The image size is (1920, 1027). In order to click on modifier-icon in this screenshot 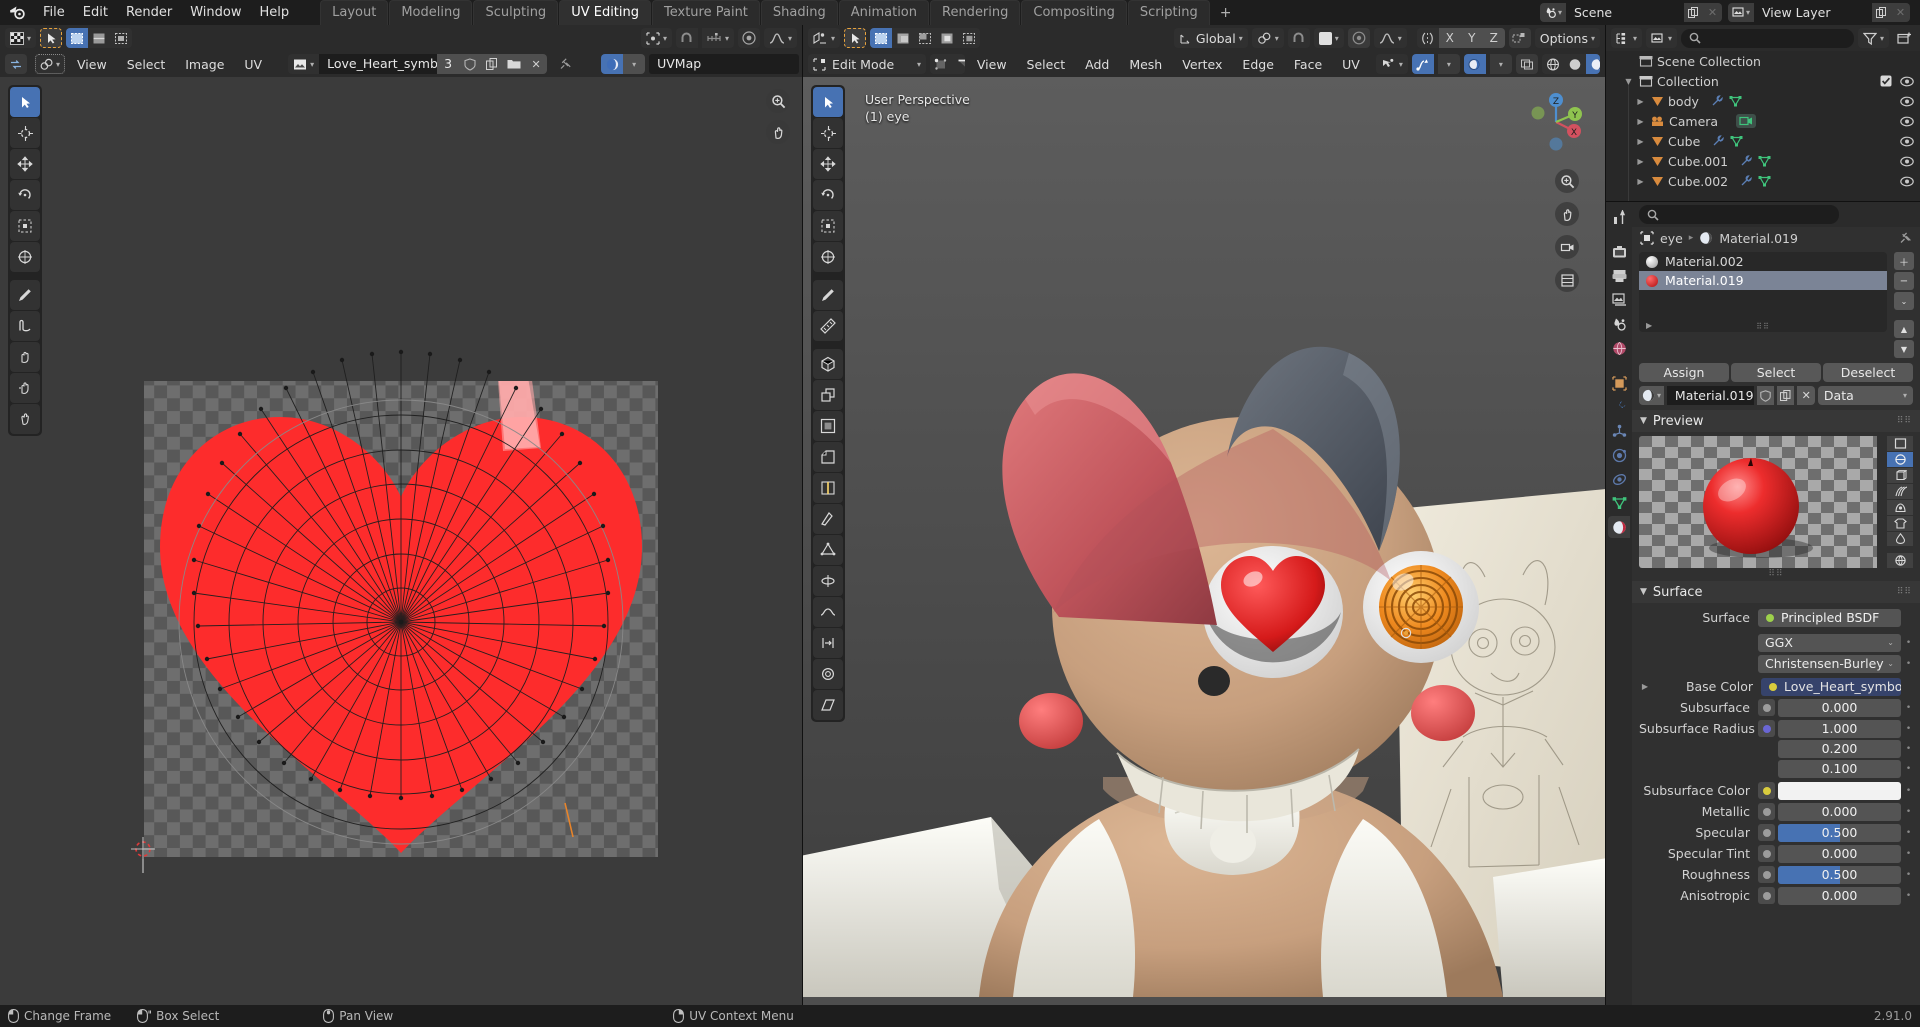, I will do `click(1717, 101)`.